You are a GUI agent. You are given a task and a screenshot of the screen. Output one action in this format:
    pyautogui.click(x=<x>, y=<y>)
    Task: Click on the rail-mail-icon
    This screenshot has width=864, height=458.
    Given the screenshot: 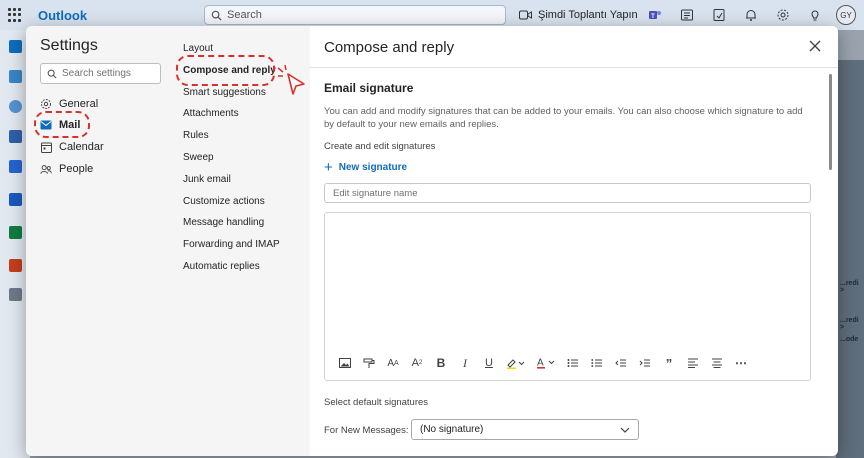 What is the action you would take?
    pyautogui.click(x=15, y=46)
    